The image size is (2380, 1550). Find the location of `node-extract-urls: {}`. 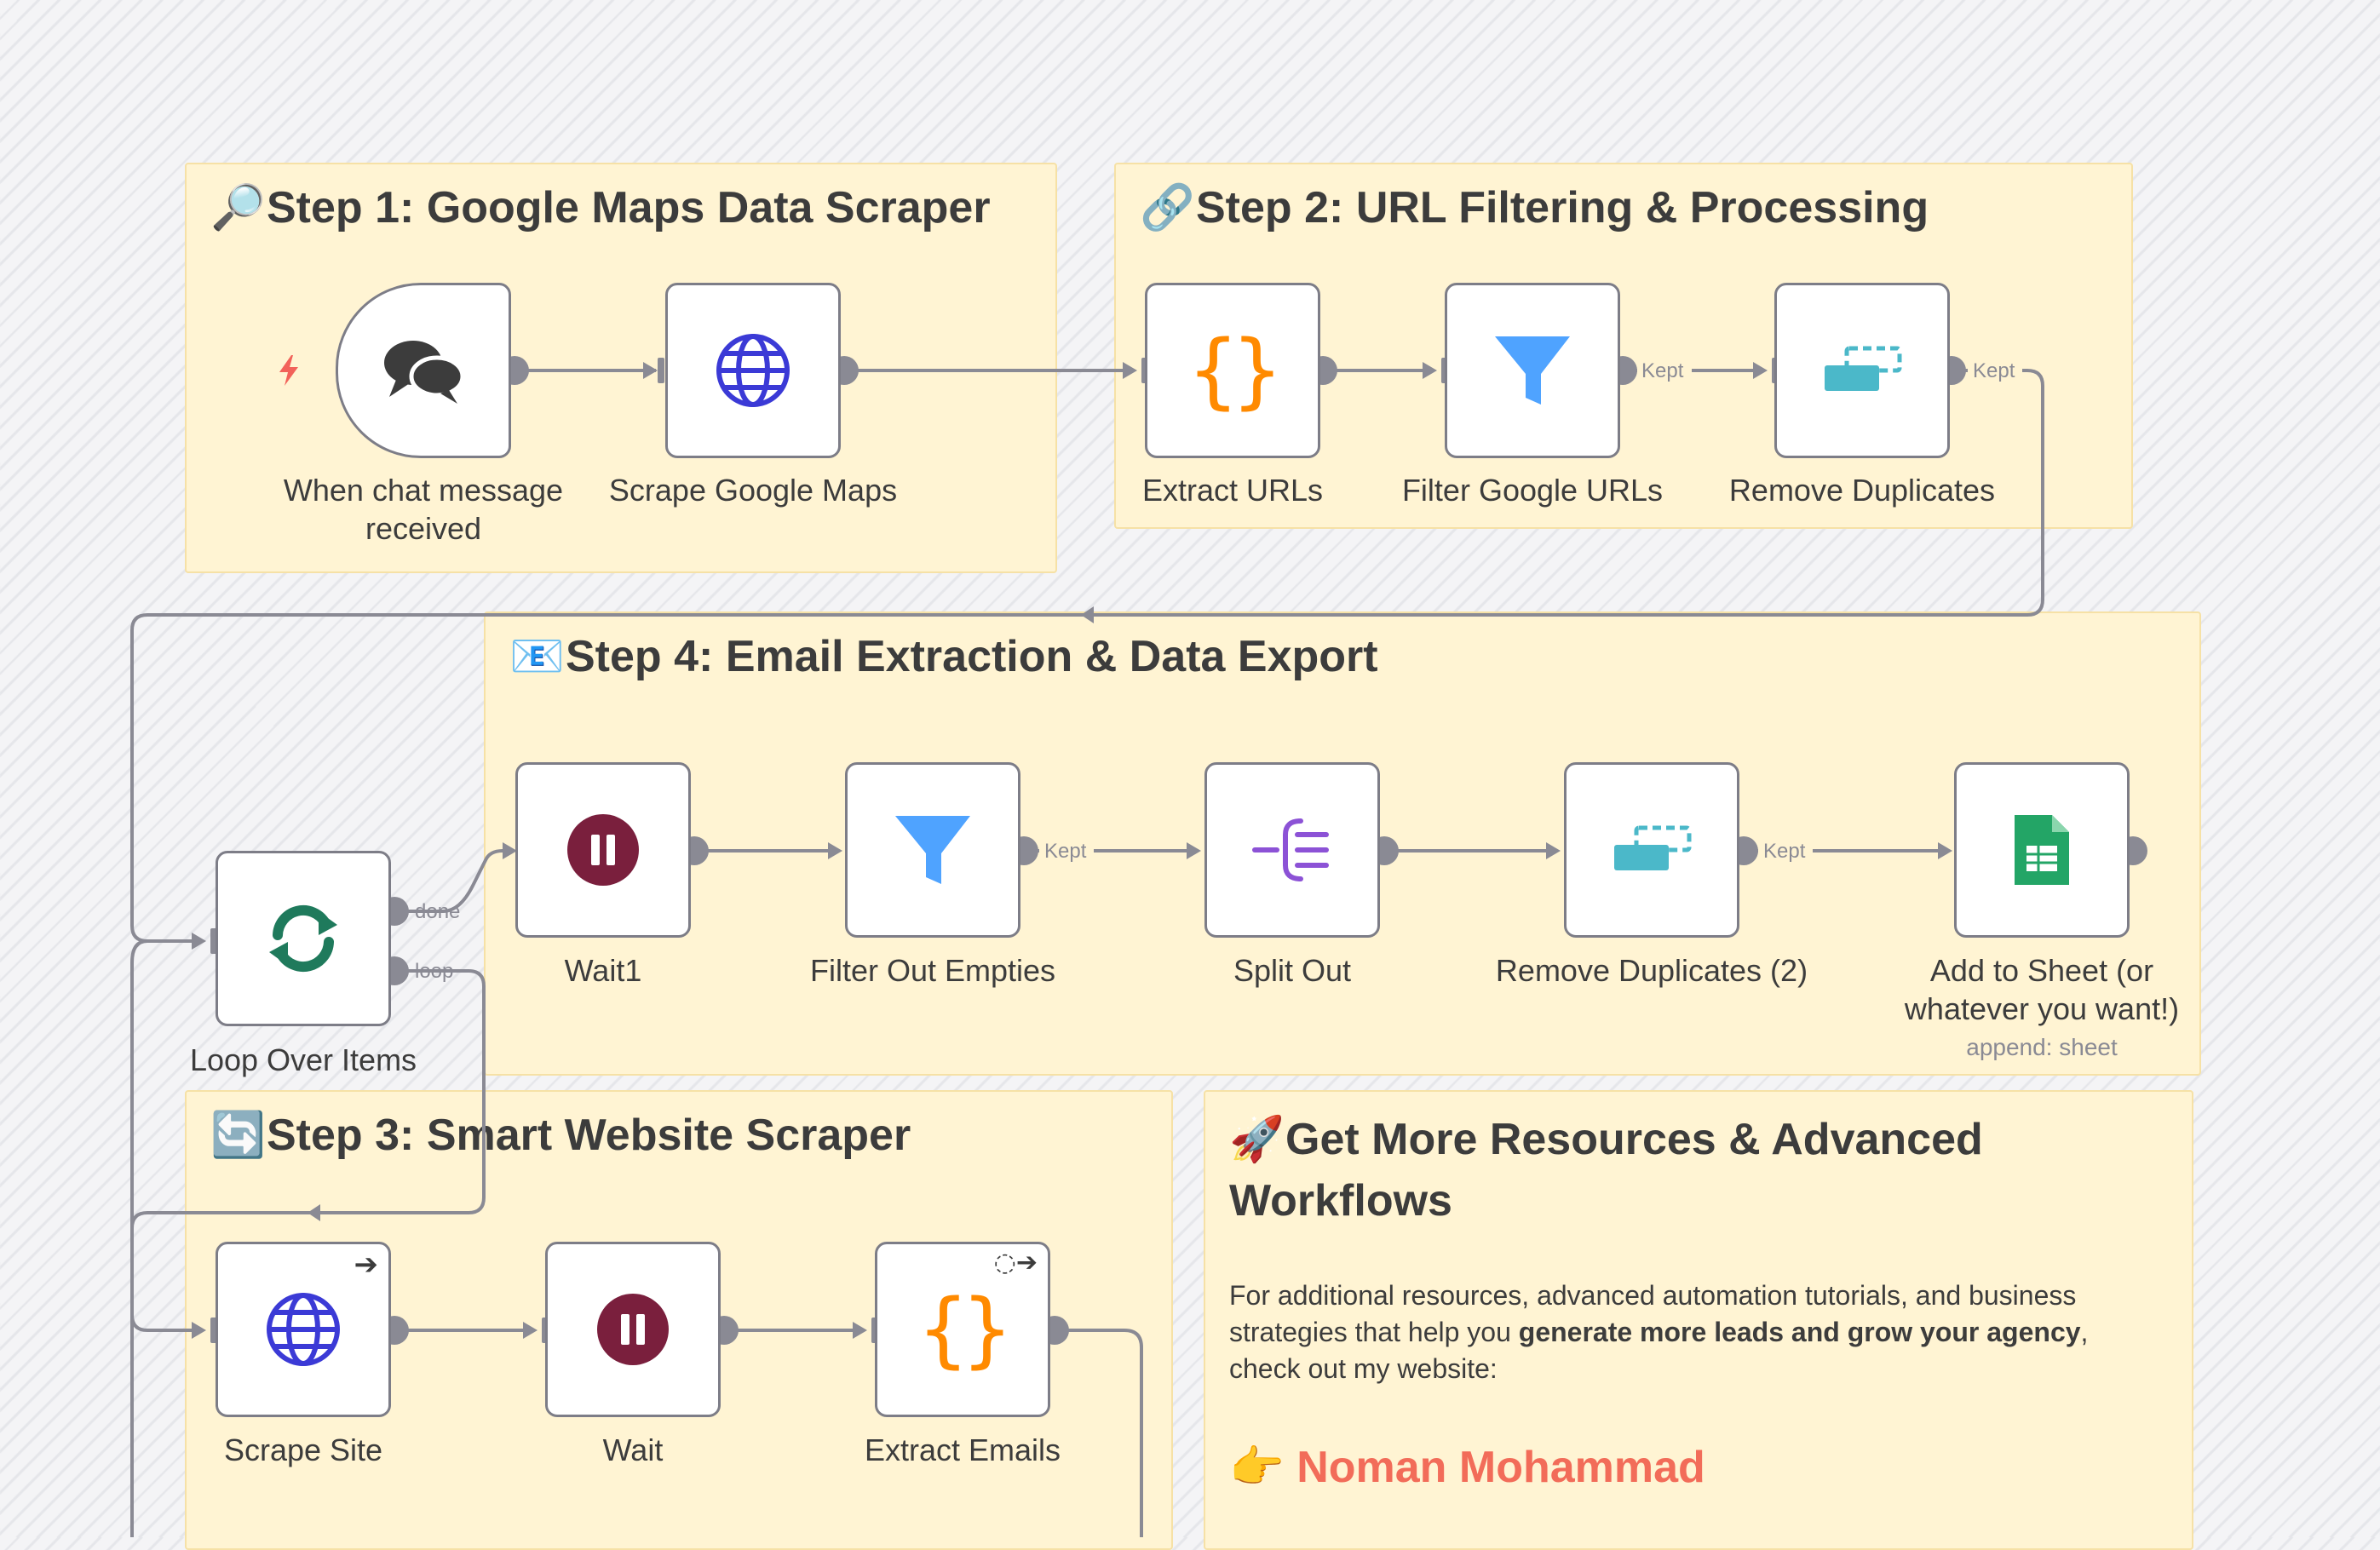

node-extract-urls: {} is located at coordinates (1232, 370).